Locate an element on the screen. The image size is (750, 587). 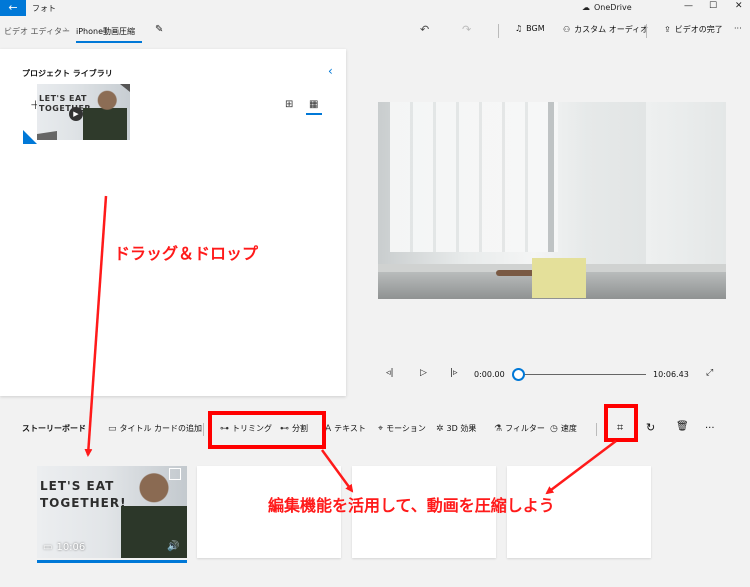
effects-icon: ✲ is located at coordinates (440, 428).